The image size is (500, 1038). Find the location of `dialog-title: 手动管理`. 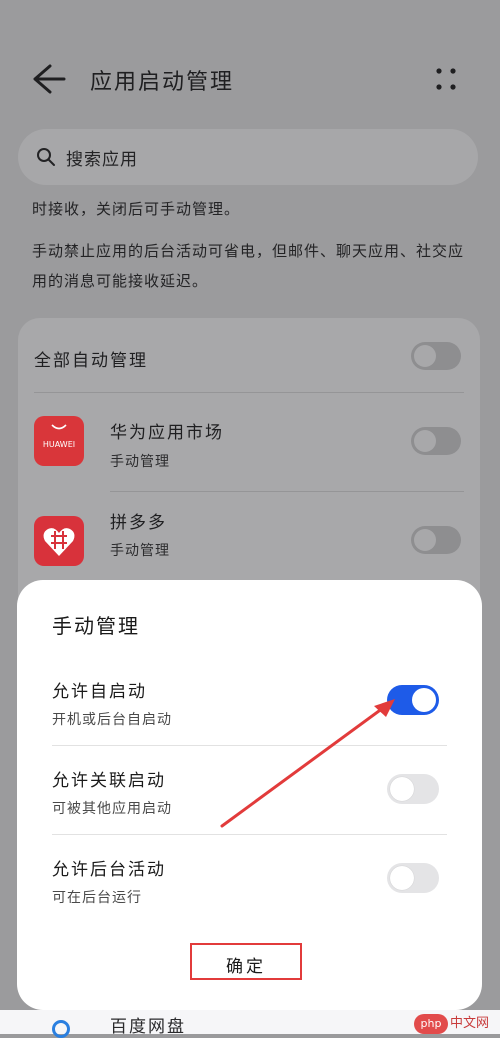

dialog-title: 手动管理 is located at coordinates (96, 626).